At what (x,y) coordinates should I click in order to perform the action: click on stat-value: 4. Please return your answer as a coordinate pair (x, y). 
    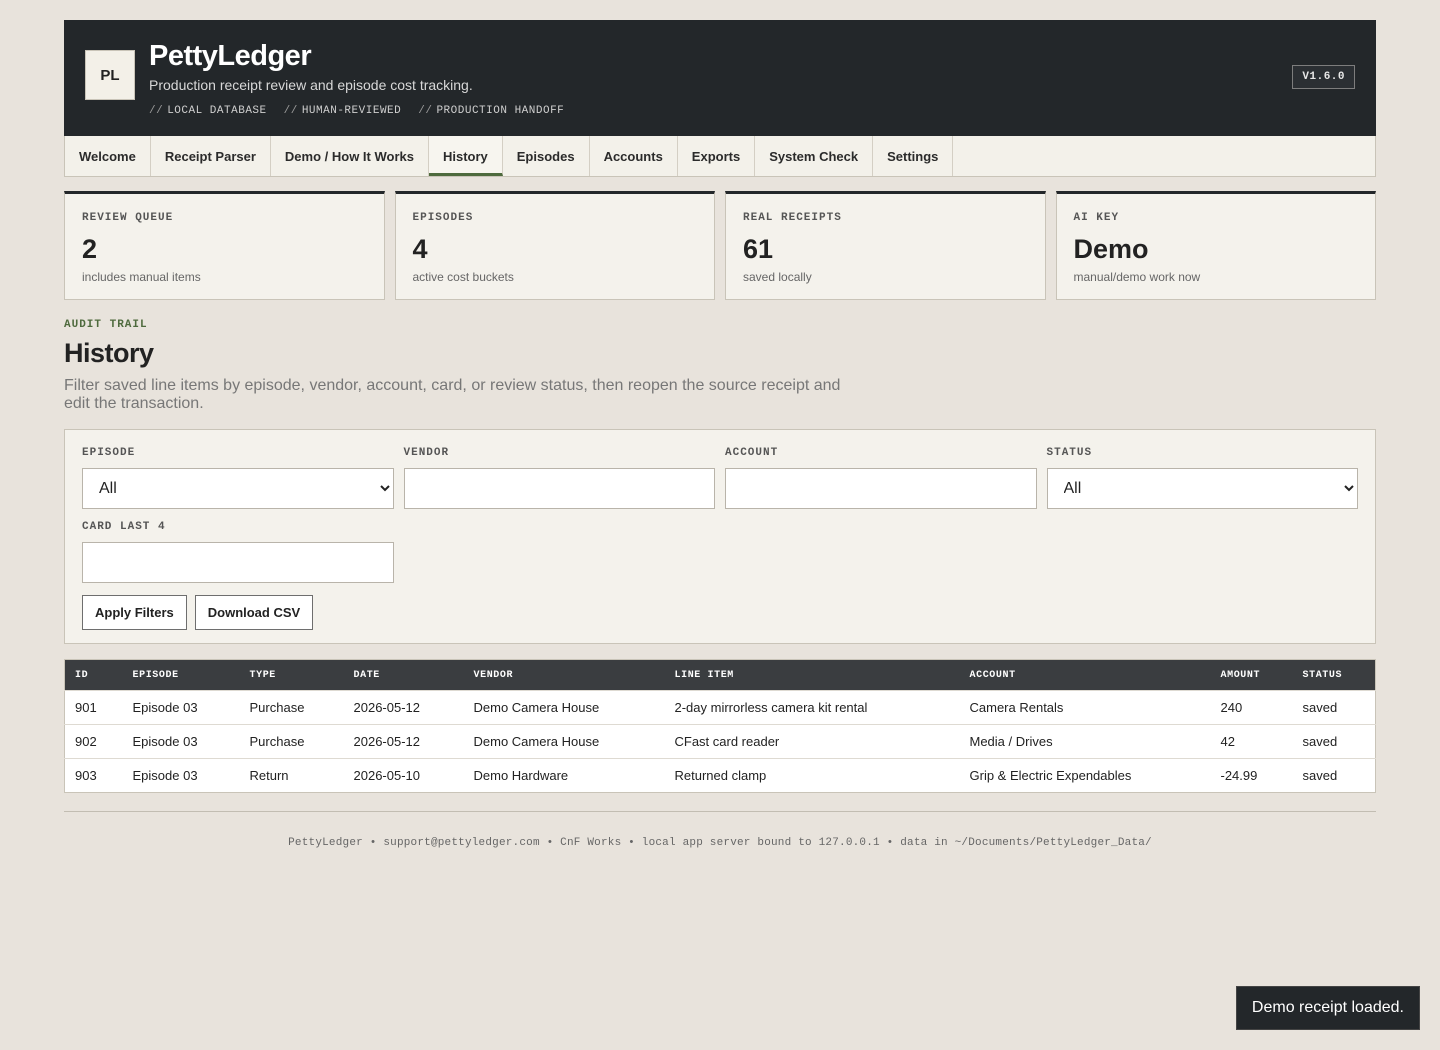
    Looking at the image, I should click on (420, 249).